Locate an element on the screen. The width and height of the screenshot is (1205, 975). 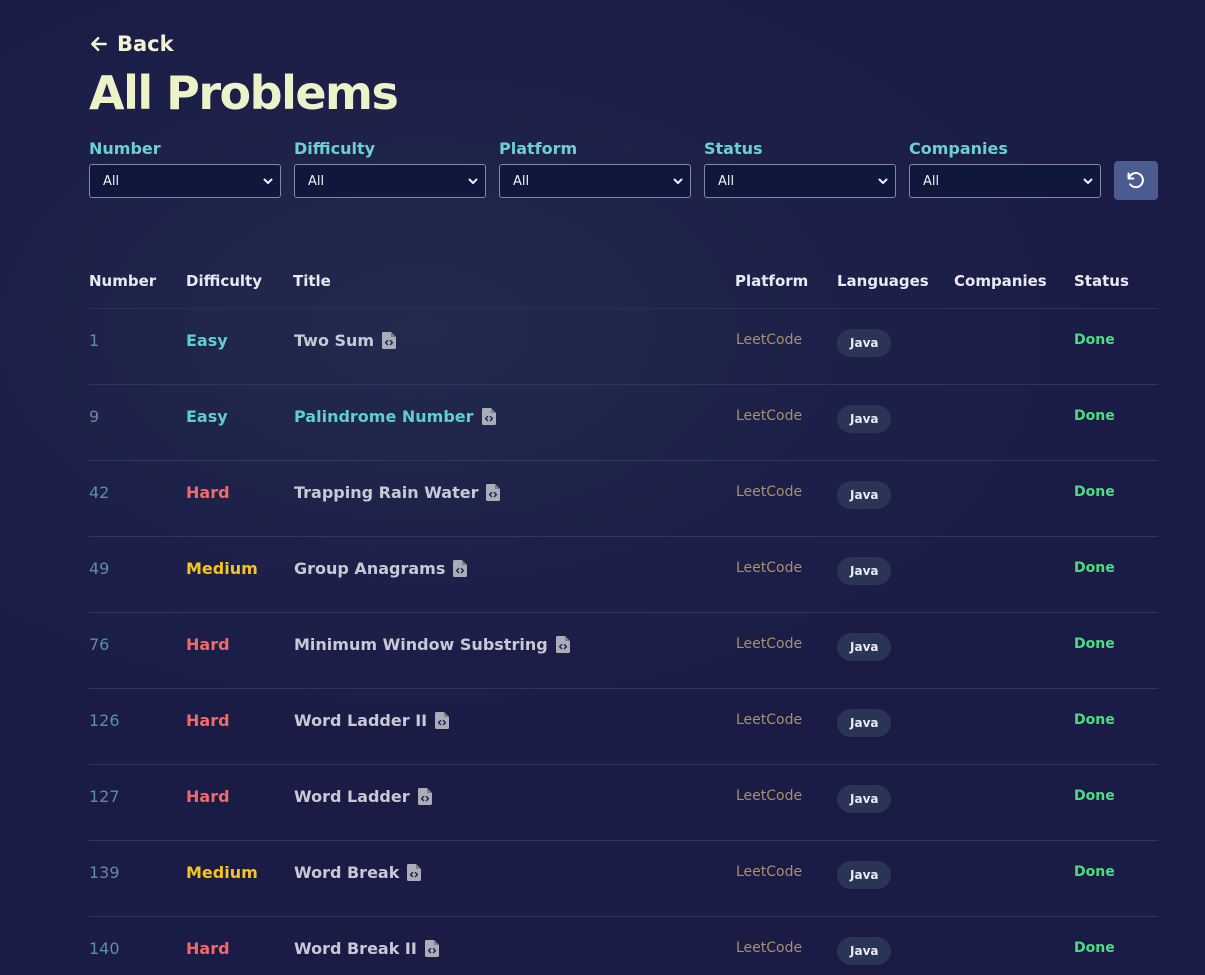
problem-title-link: Two Sum is located at coordinates (345, 340).